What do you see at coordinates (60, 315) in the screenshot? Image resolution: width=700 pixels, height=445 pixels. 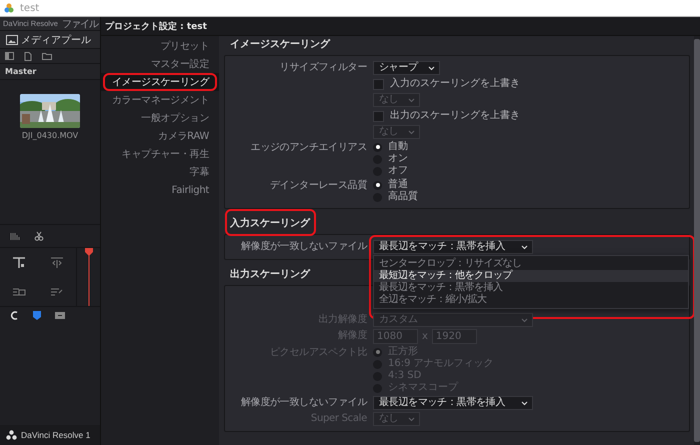 I see `marker-icon` at bounding box center [60, 315].